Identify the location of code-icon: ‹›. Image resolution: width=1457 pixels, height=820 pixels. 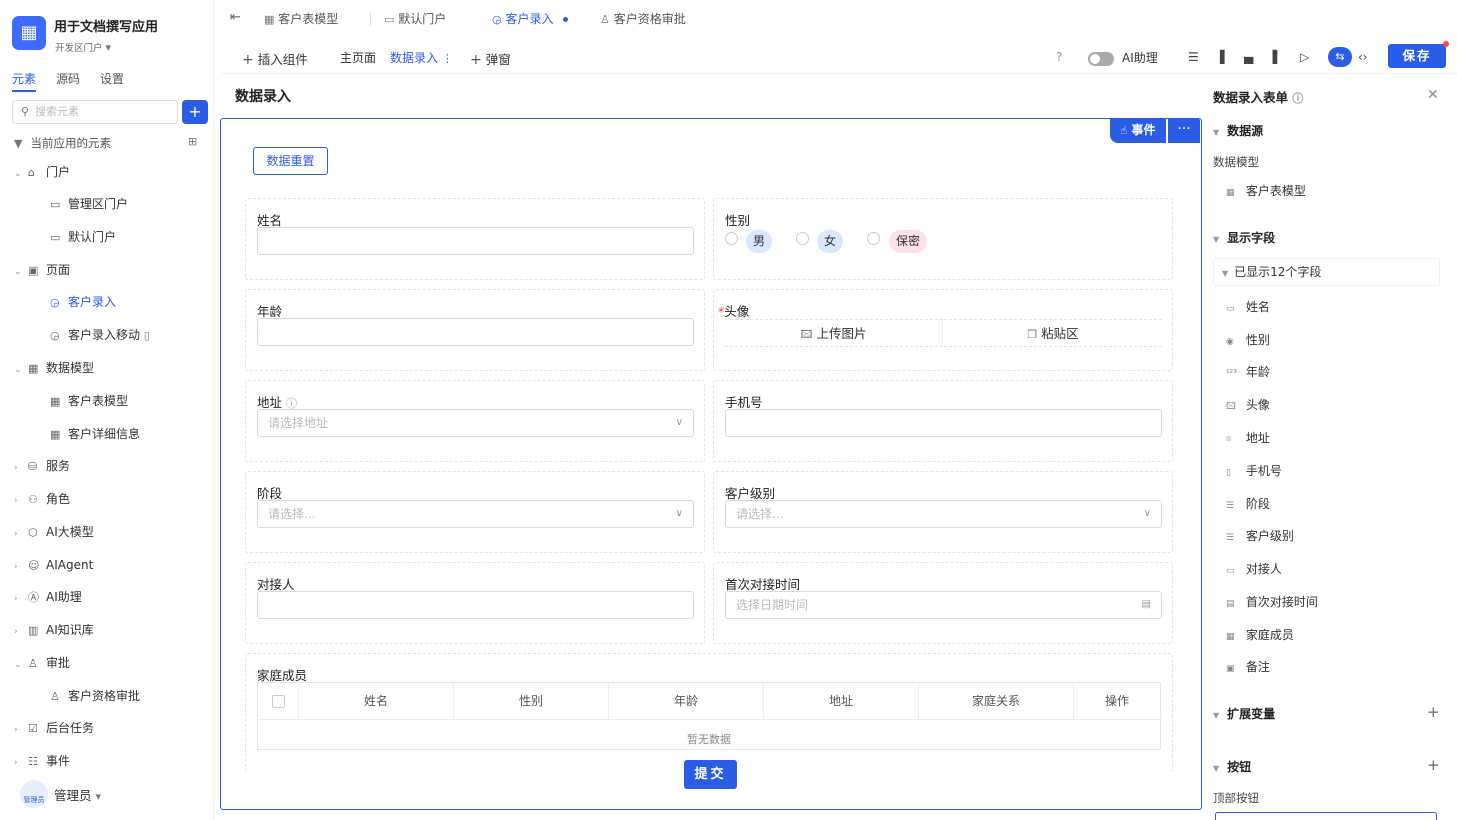
(1363, 57).